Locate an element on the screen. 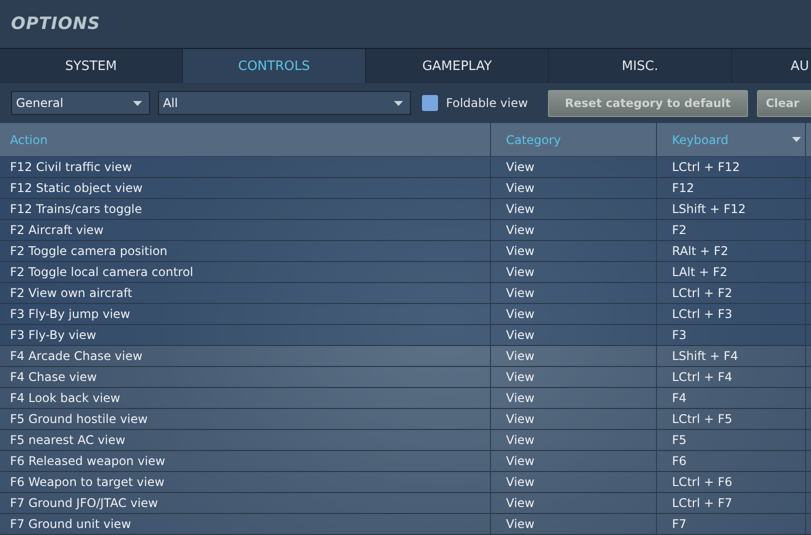 The height and width of the screenshot is (535, 811). table-cell: F6 is located at coordinates (731, 461).